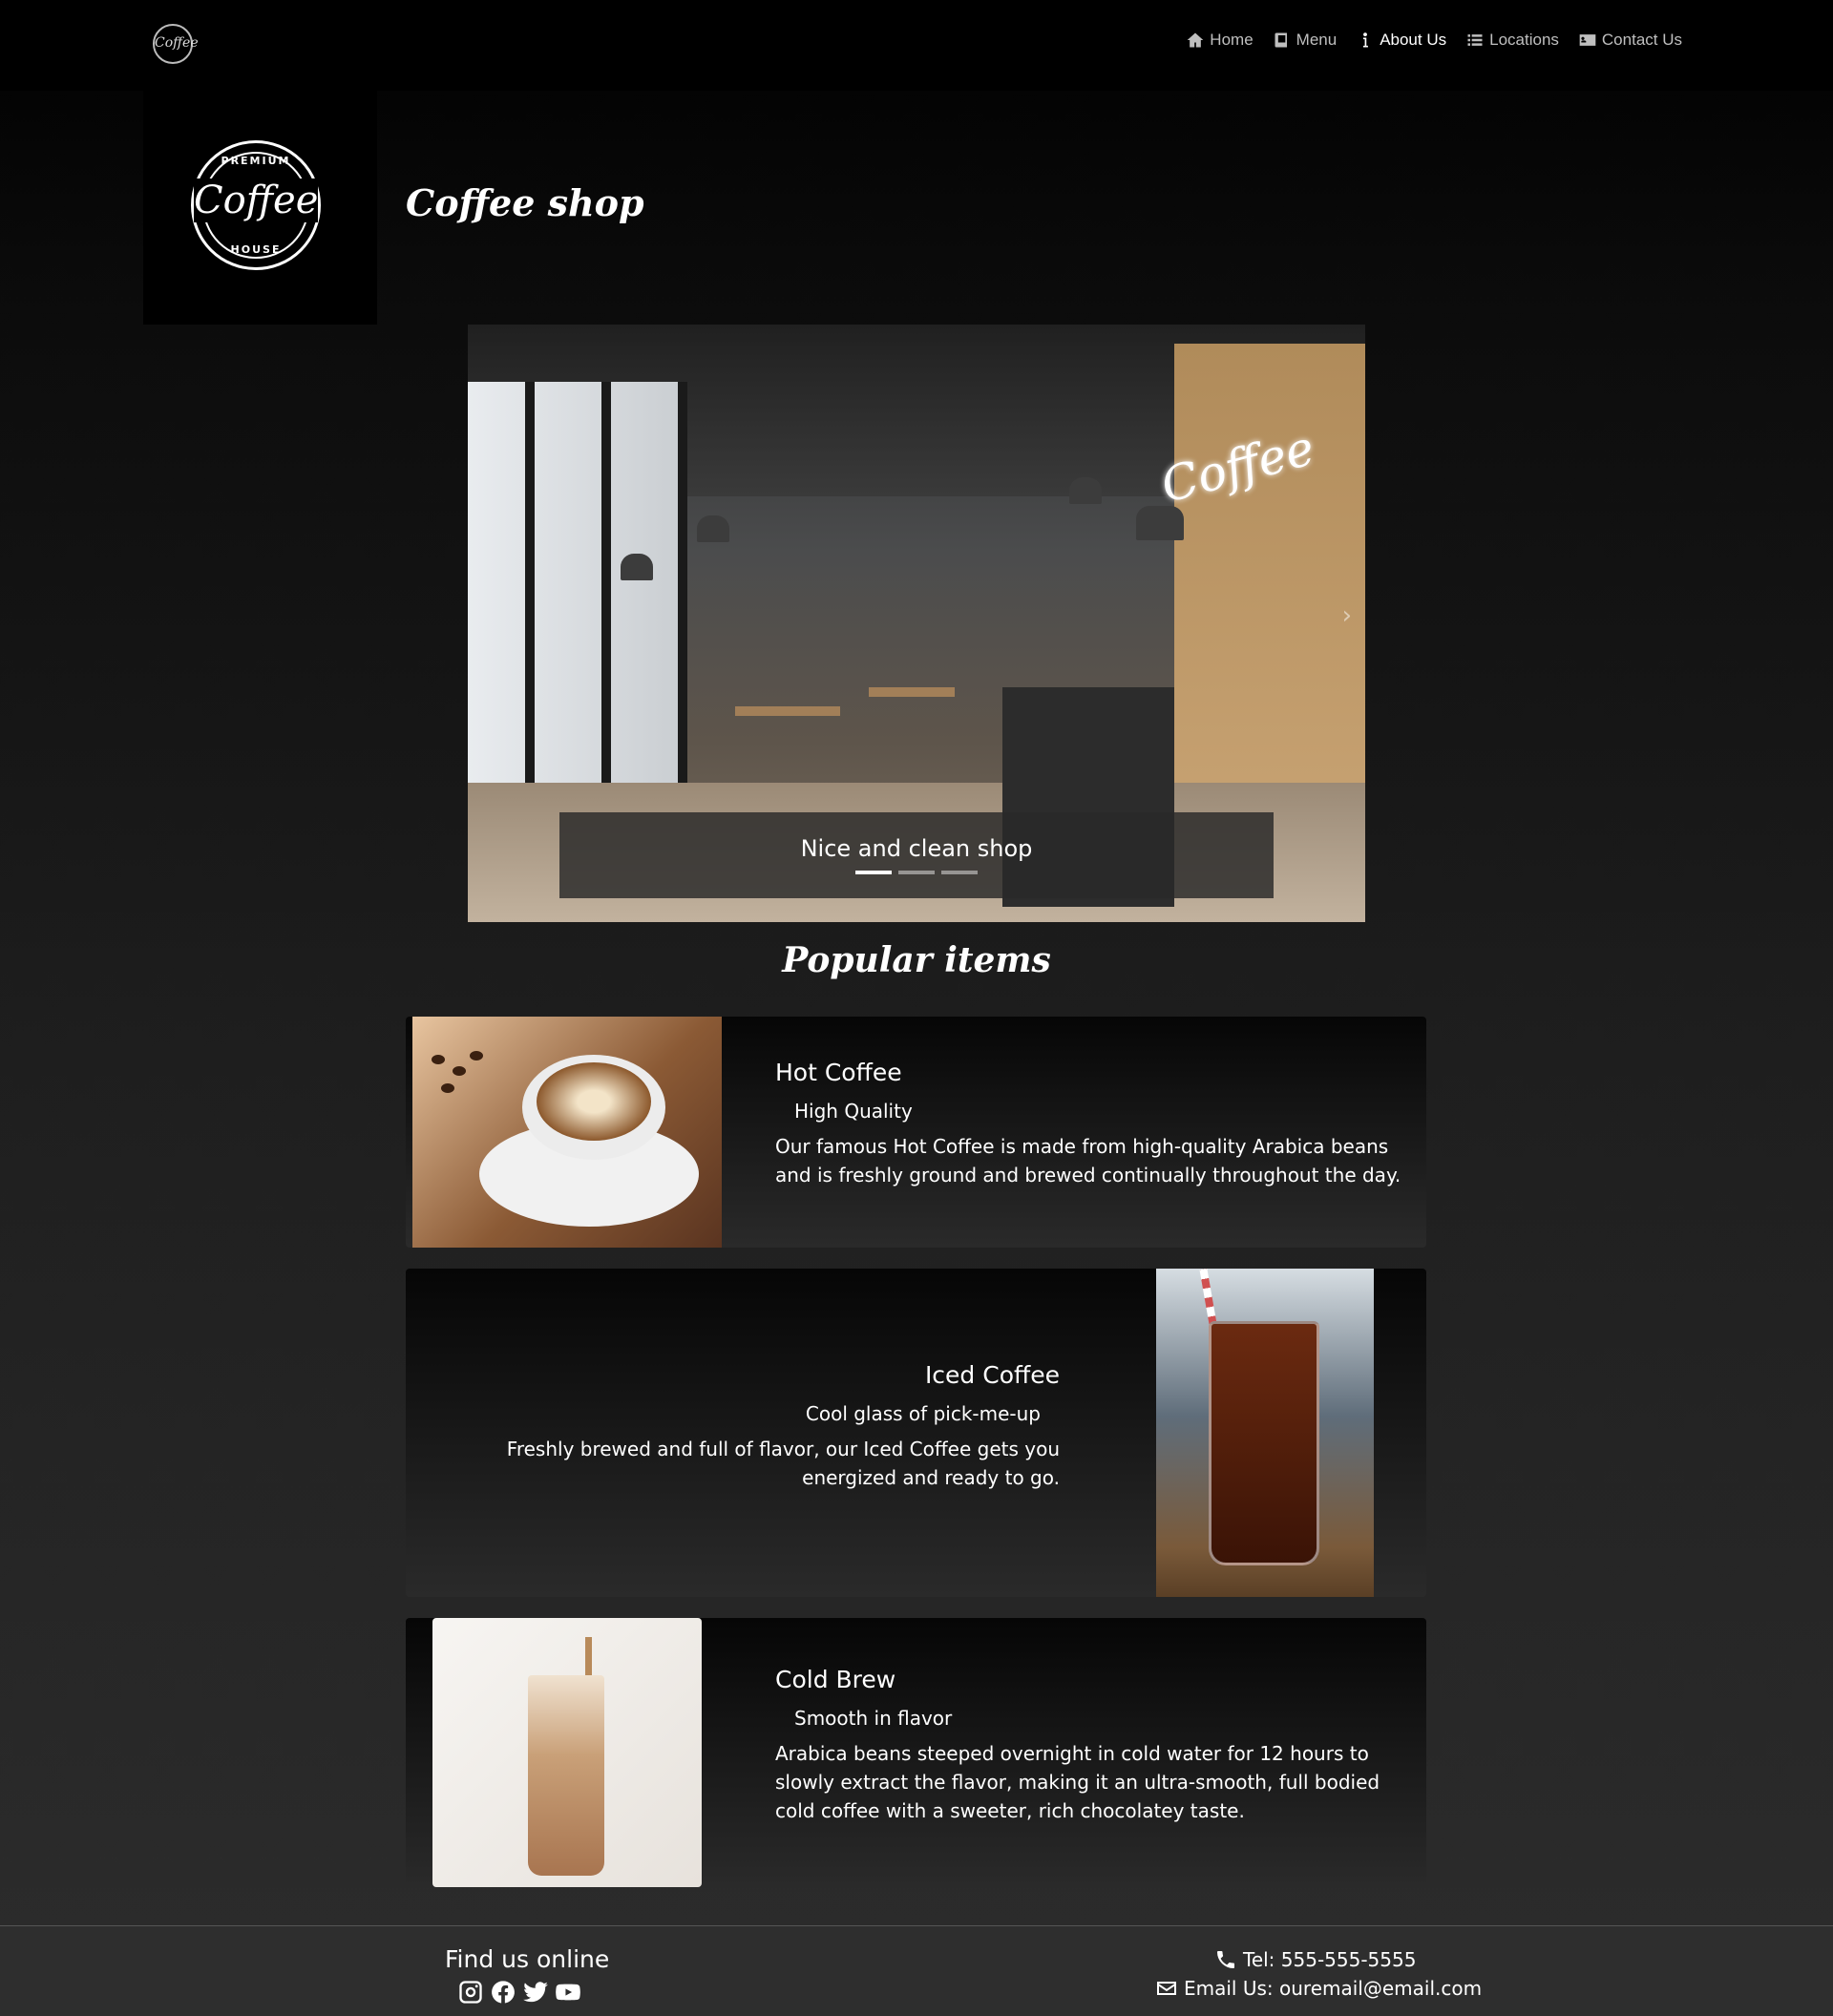 The image size is (1833, 2016). Describe the element at coordinates (256, 250) in the screenshot. I see `brand-logo-bottom-text: HOUSE` at that location.